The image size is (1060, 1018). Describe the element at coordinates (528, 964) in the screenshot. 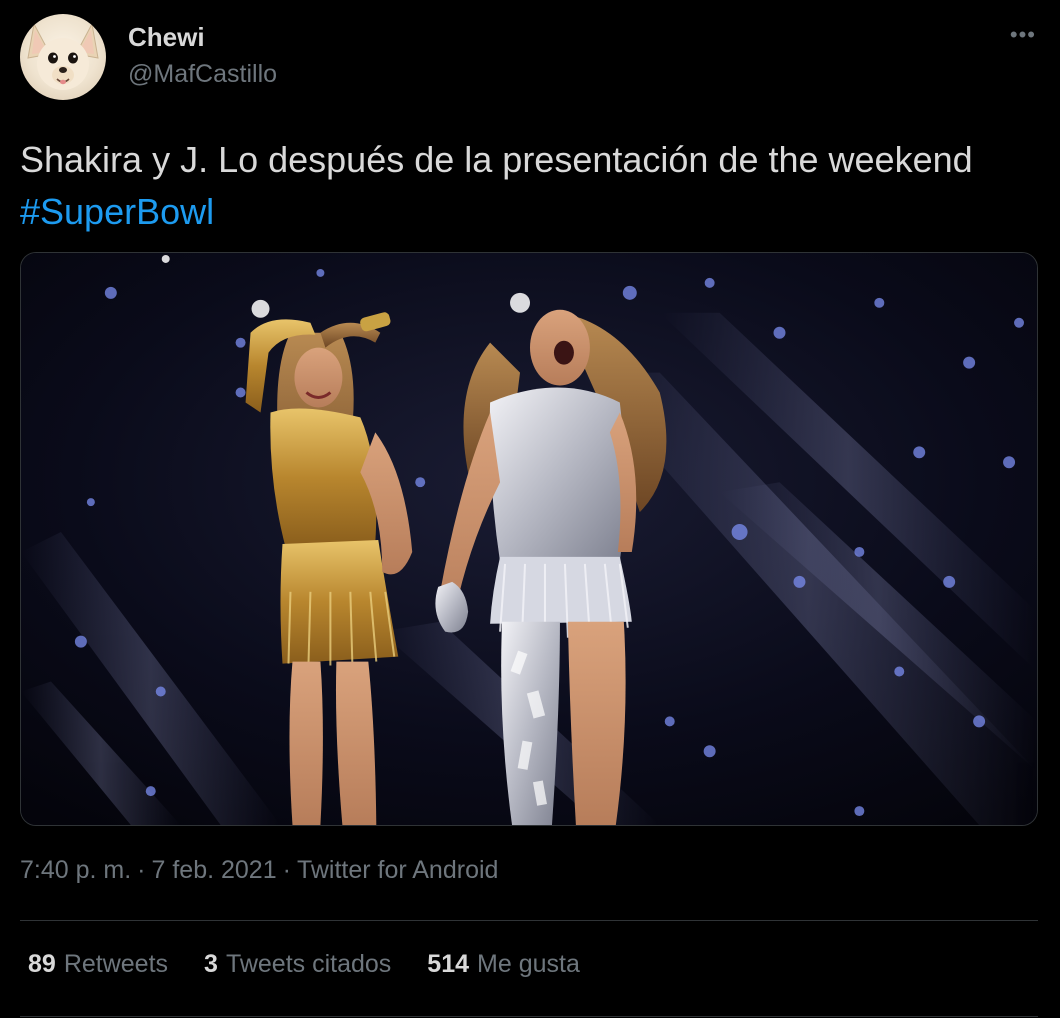

I see `likes-label: Me gusta` at that location.